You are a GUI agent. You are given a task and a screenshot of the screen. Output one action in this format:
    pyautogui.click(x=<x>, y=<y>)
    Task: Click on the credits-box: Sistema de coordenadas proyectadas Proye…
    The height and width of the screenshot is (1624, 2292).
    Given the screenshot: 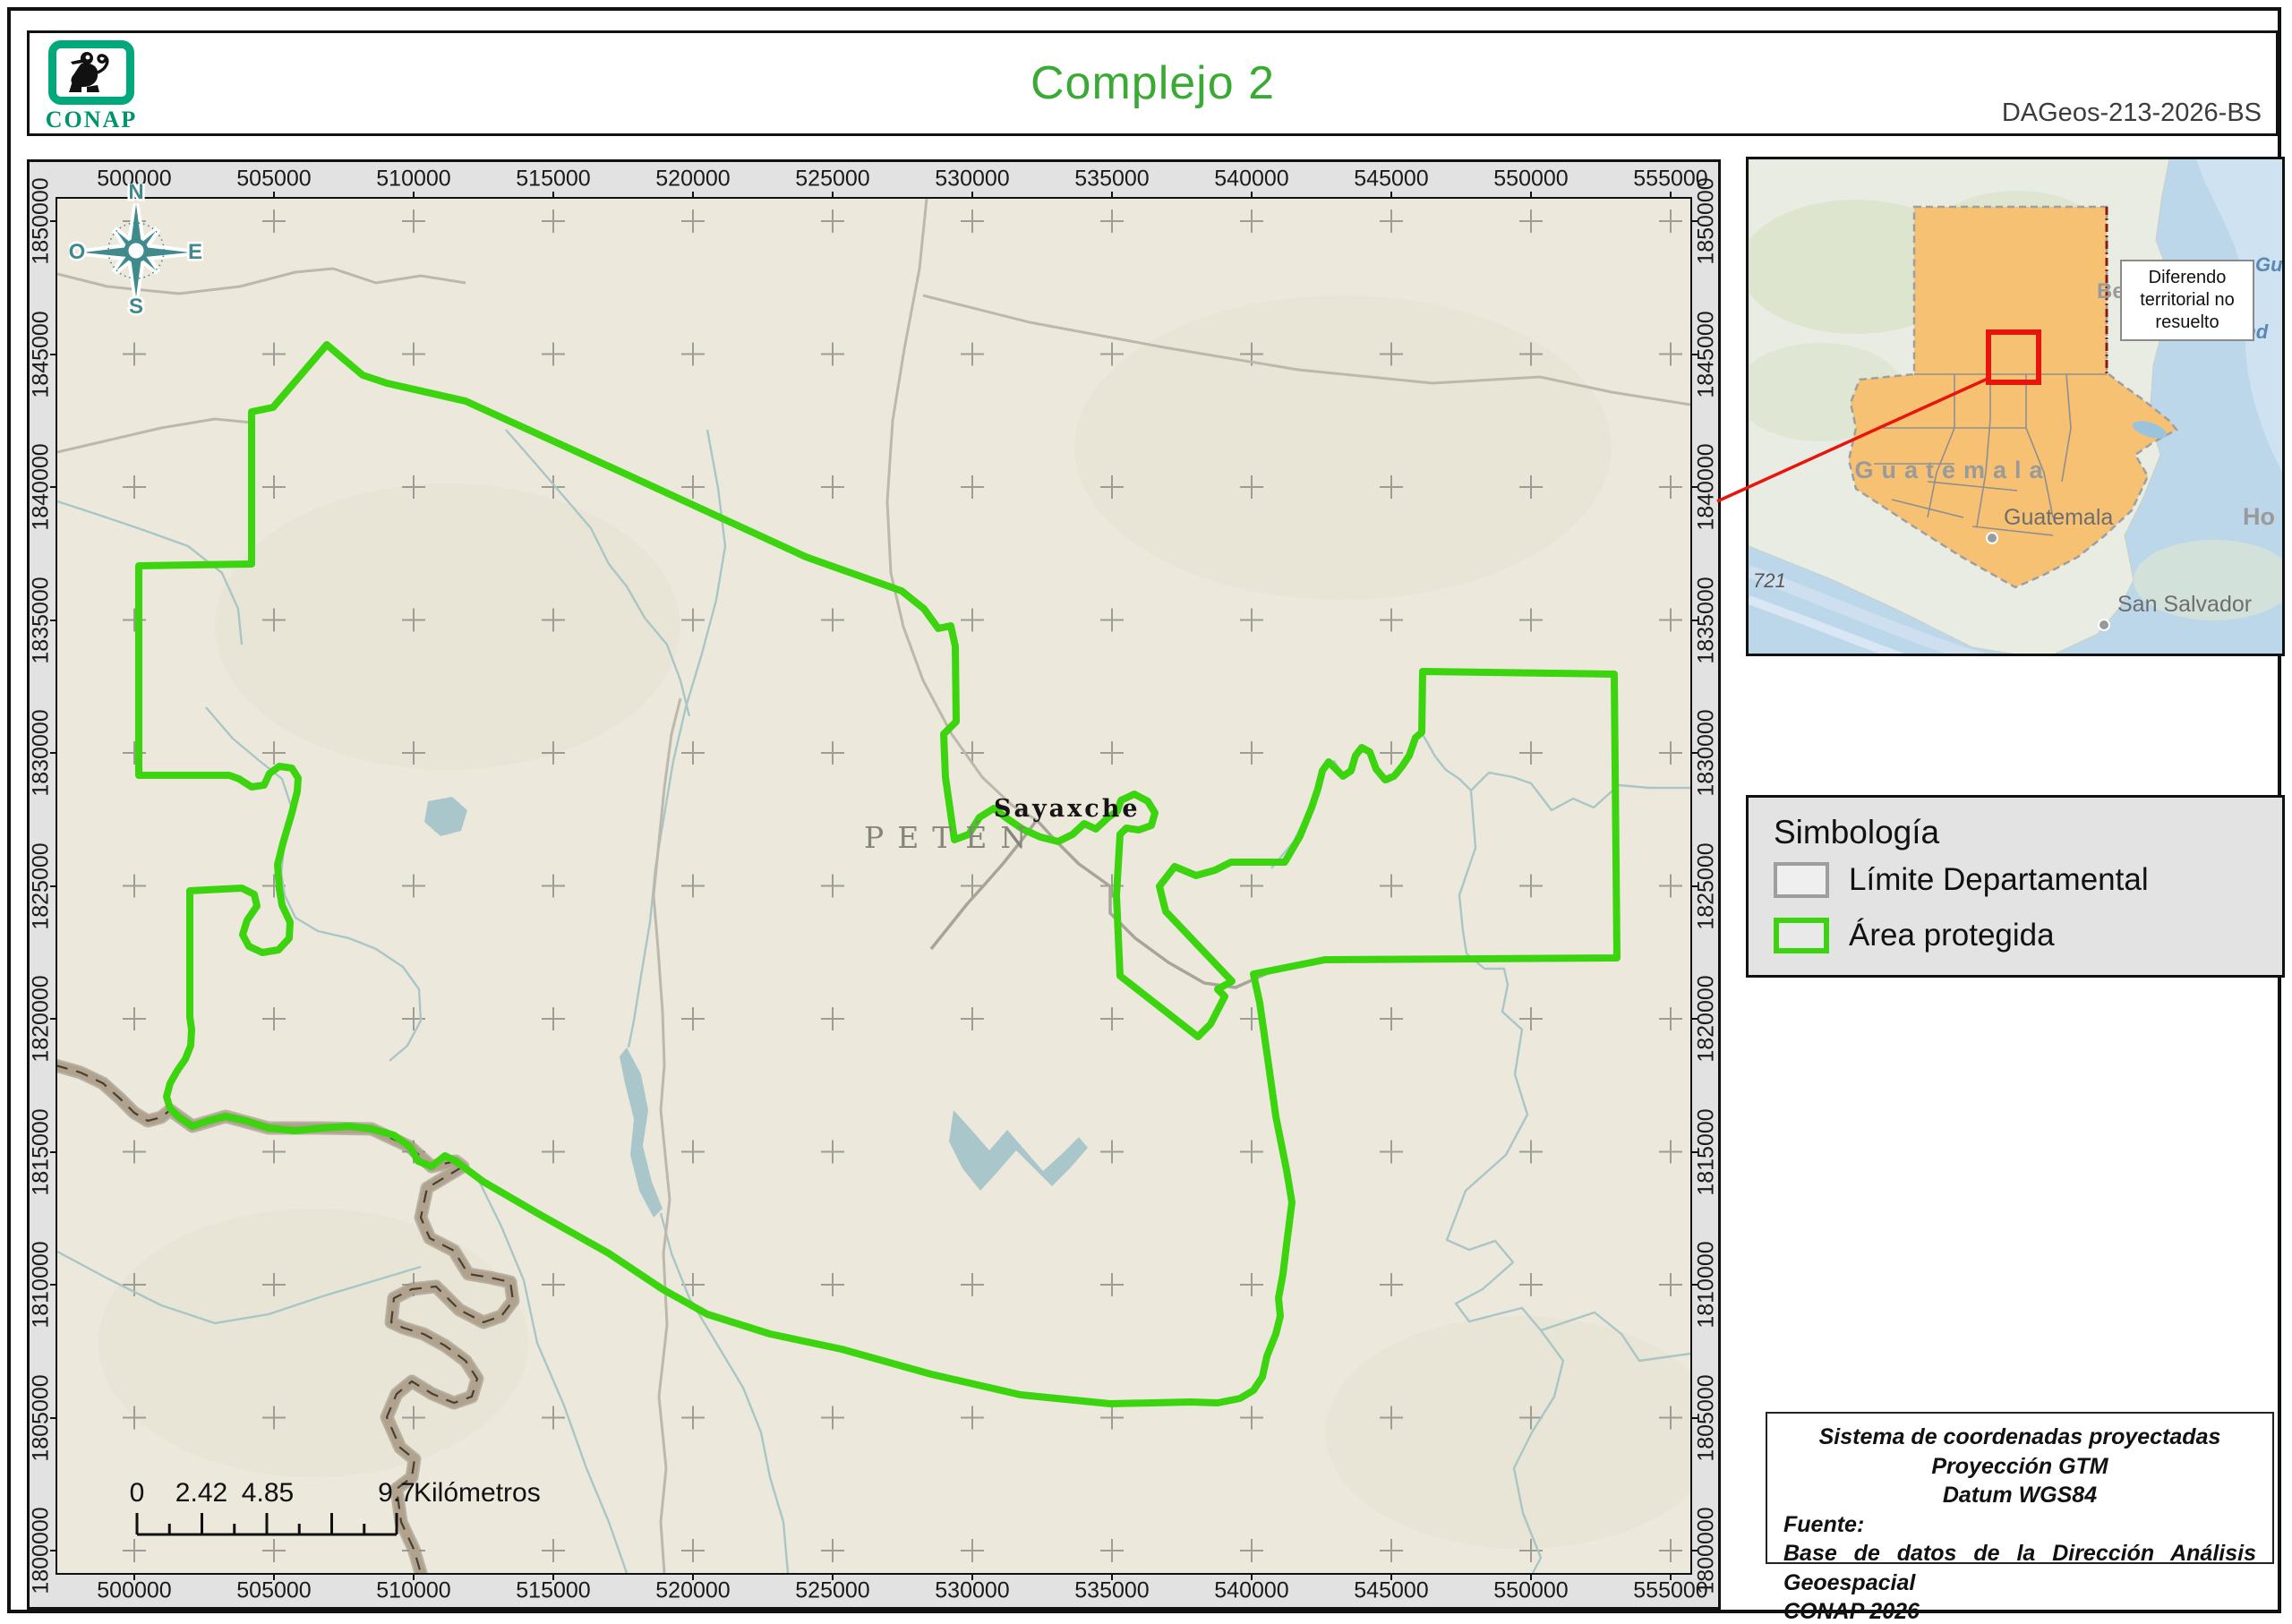 What is the action you would take?
    pyautogui.click(x=2020, y=1518)
    